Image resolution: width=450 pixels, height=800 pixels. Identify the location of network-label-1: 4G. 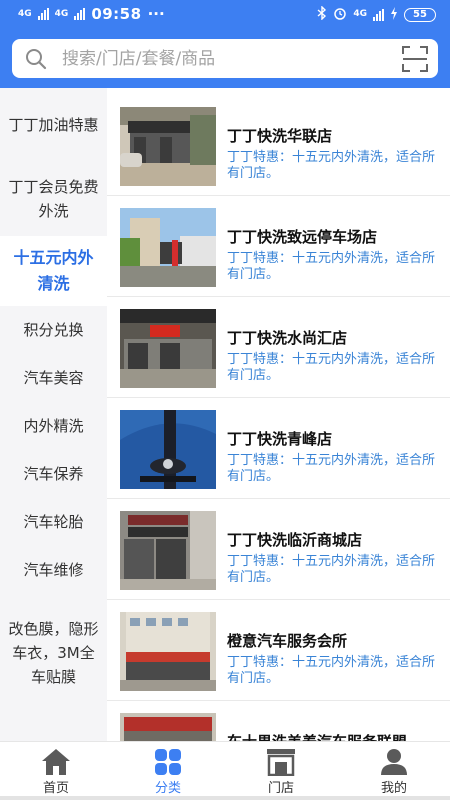
(25, 13).